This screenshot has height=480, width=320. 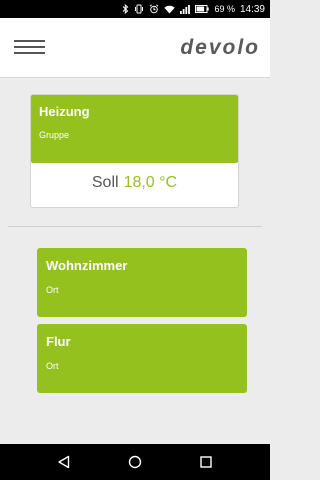 What do you see at coordinates (224, 9) in the screenshot?
I see `battery-percent: 69 %` at bounding box center [224, 9].